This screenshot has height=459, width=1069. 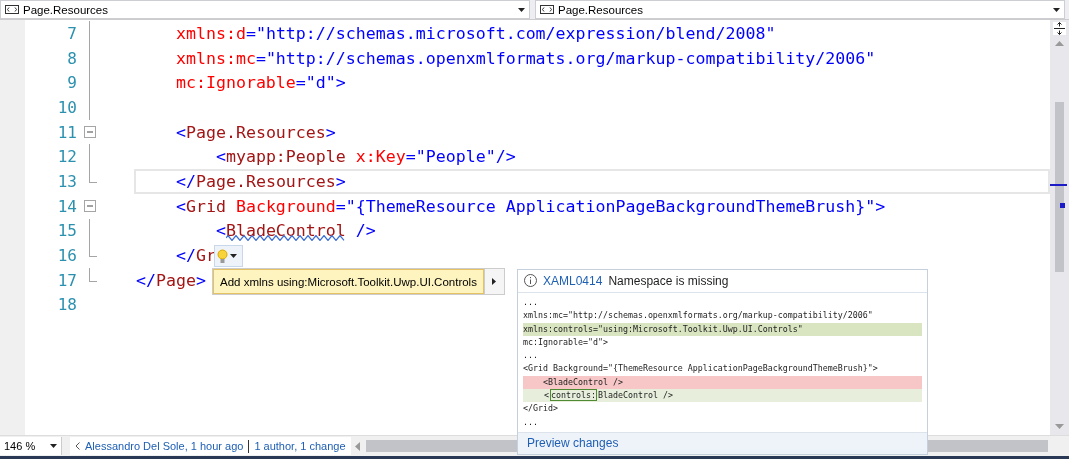 I want to click on preview-changes-link: Preview changes, so click(x=573, y=443).